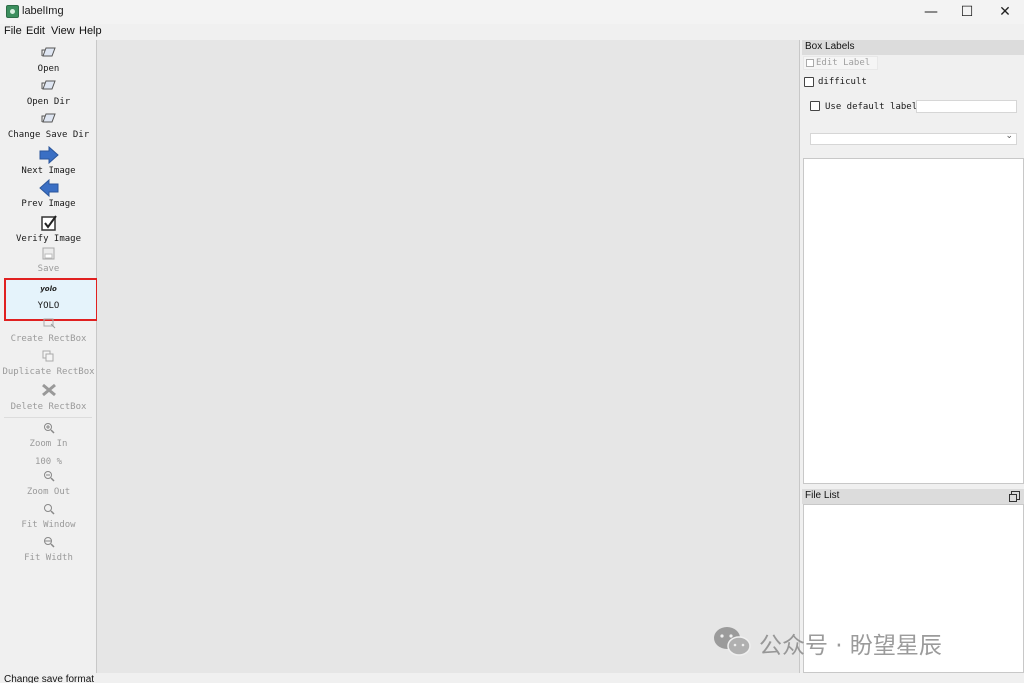 This screenshot has width=1024, height=683. What do you see at coordinates (49, 428) in the screenshot?
I see `zoom-in-icon` at bounding box center [49, 428].